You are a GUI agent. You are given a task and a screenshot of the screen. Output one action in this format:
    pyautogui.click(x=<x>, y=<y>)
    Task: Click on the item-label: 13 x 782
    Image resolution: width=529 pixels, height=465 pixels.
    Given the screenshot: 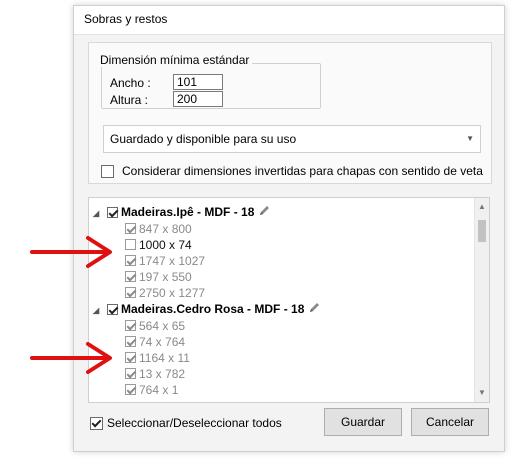 What is the action you would take?
    pyautogui.click(x=162, y=374)
    